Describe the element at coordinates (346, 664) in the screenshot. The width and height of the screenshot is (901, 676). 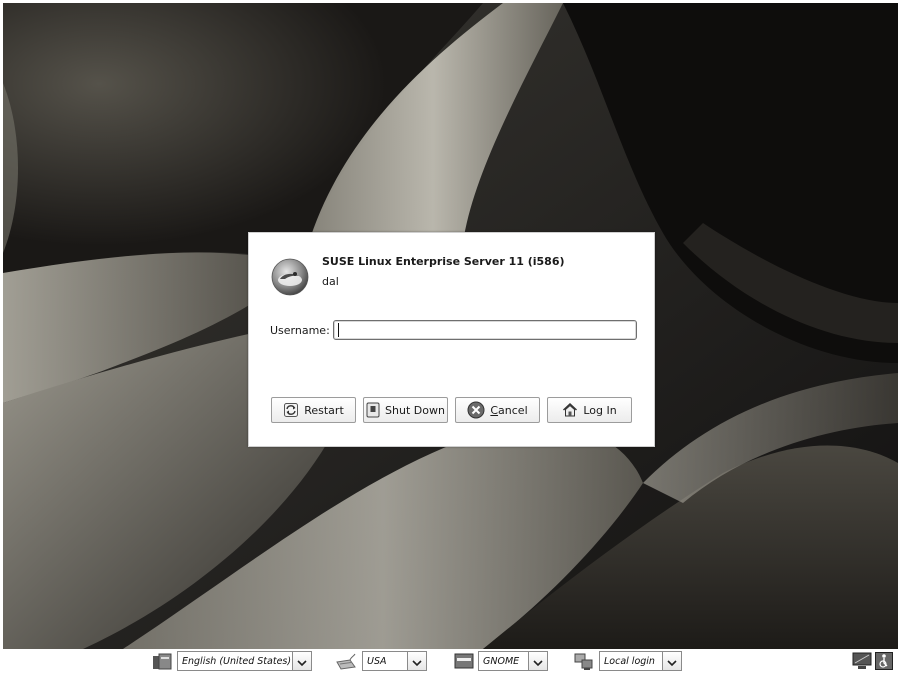
I see `keyboard-icon` at that location.